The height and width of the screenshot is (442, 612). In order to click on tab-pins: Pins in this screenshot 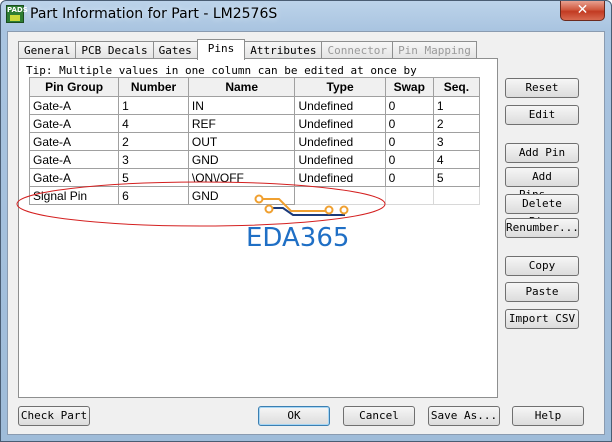, I will do `click(221, 49)`.